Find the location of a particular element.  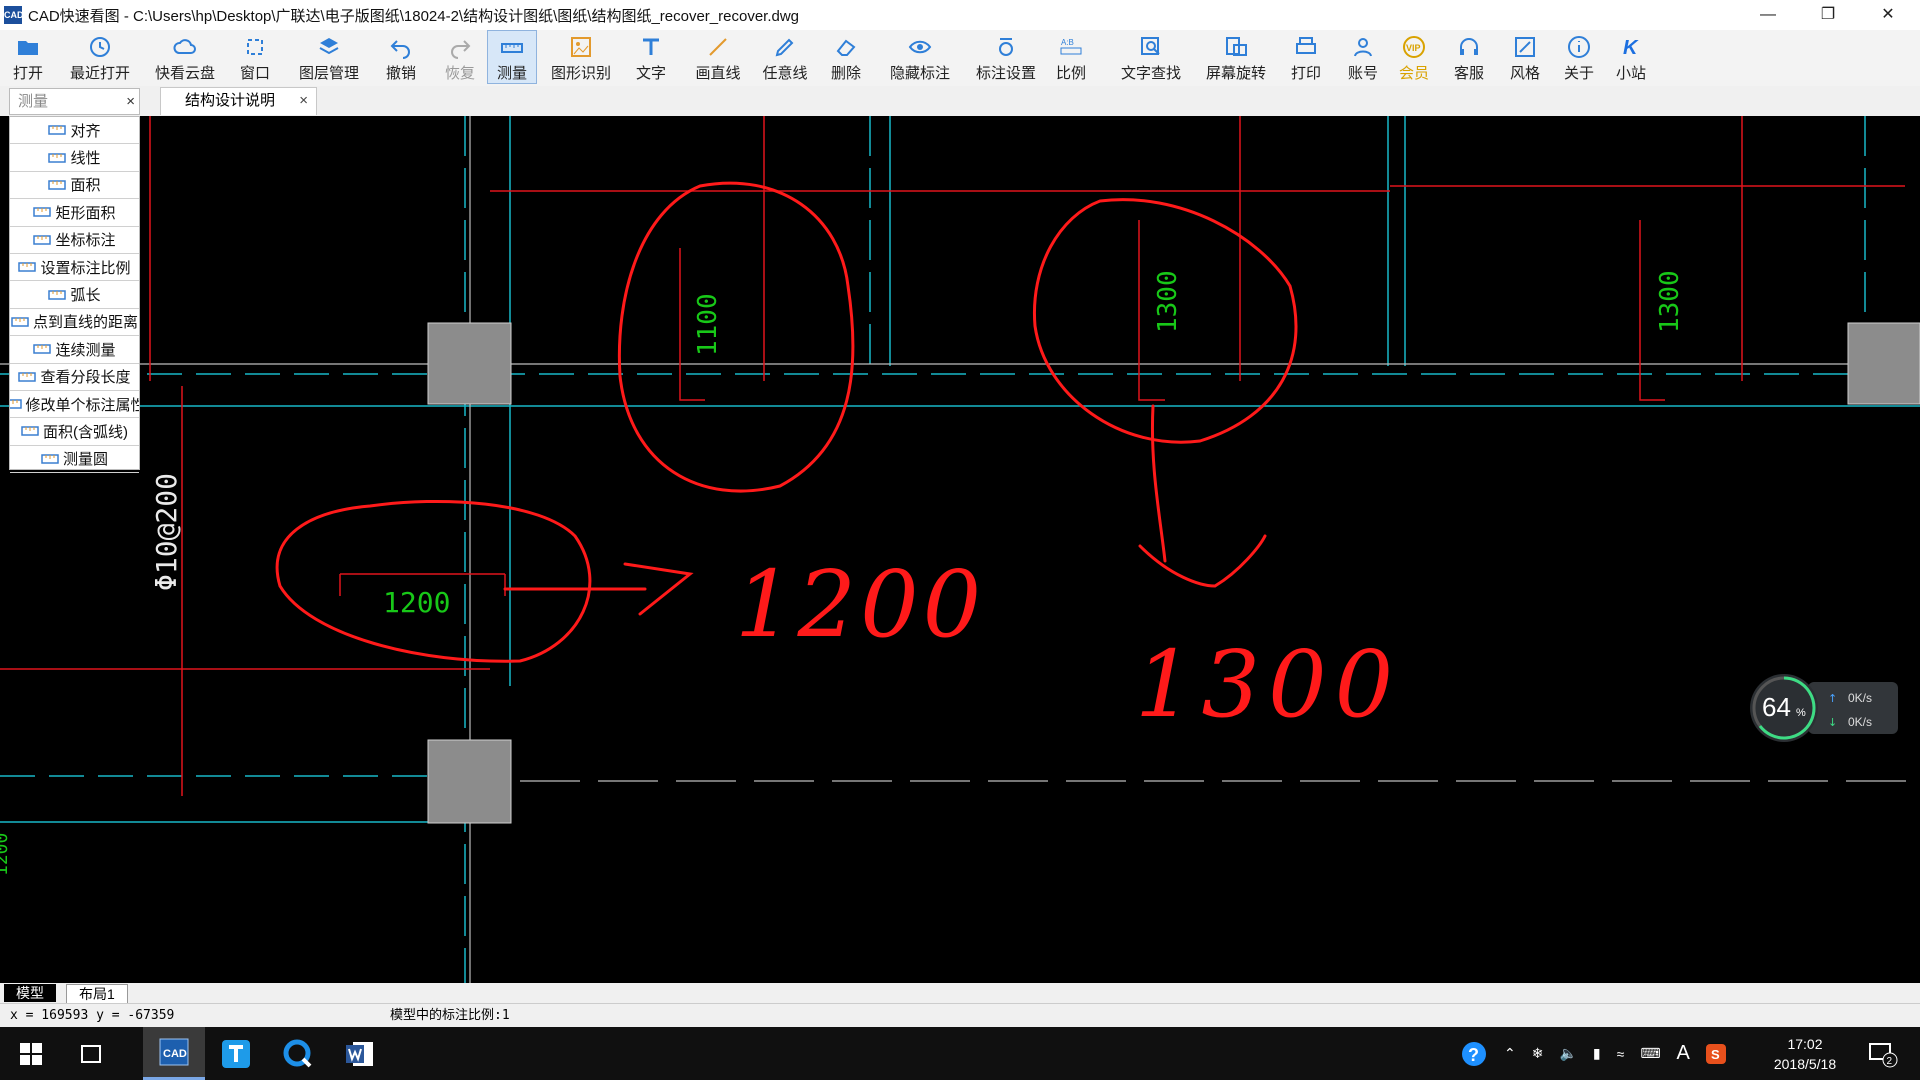

measure-menu-item-4: 坐标标注 is located at coordinates (74, 240).